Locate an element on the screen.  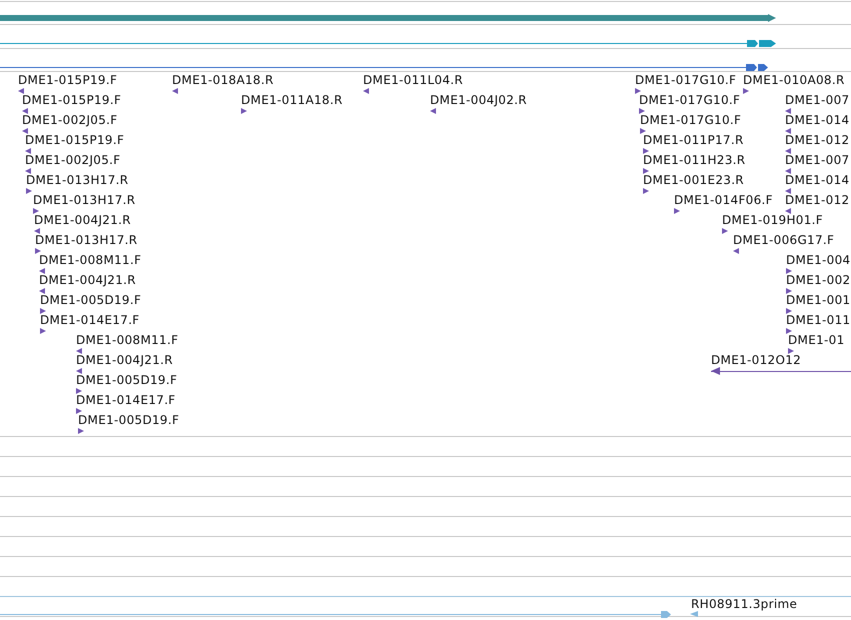
feature-label: DME1-001 is located at coordinates (818, 300).